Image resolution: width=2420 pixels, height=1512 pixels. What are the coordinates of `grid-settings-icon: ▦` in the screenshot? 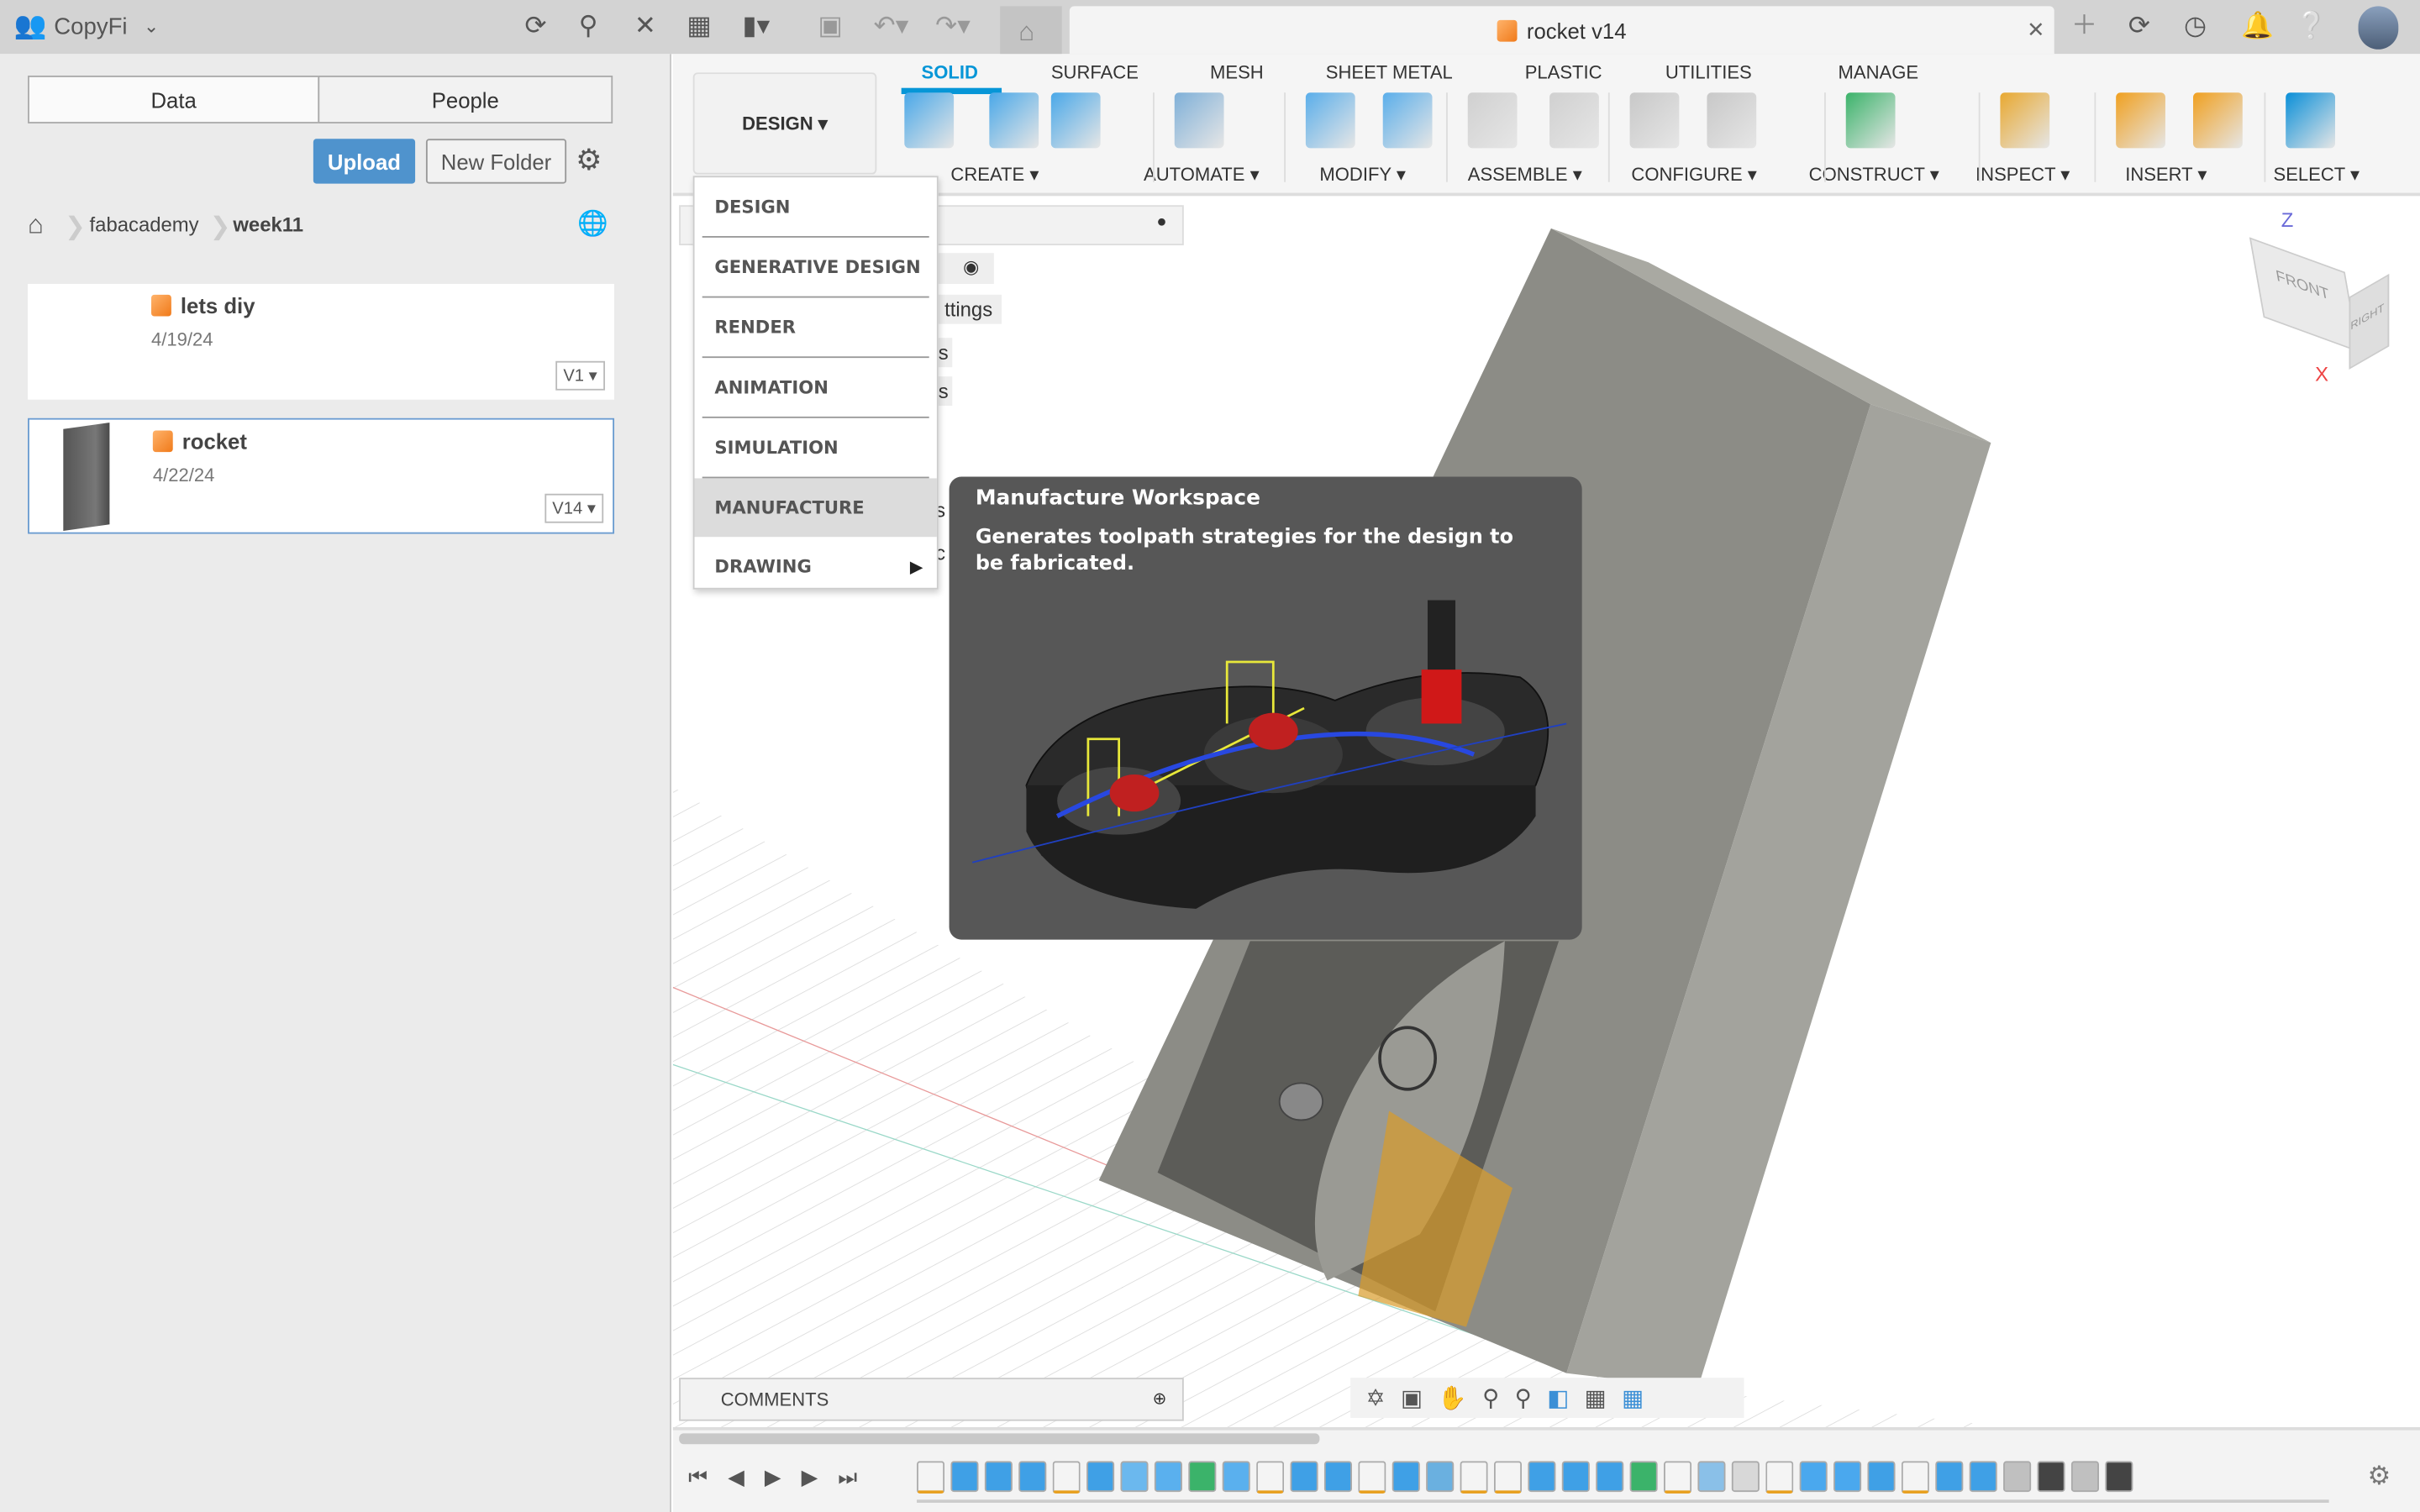 It's located at (1596, 1397).